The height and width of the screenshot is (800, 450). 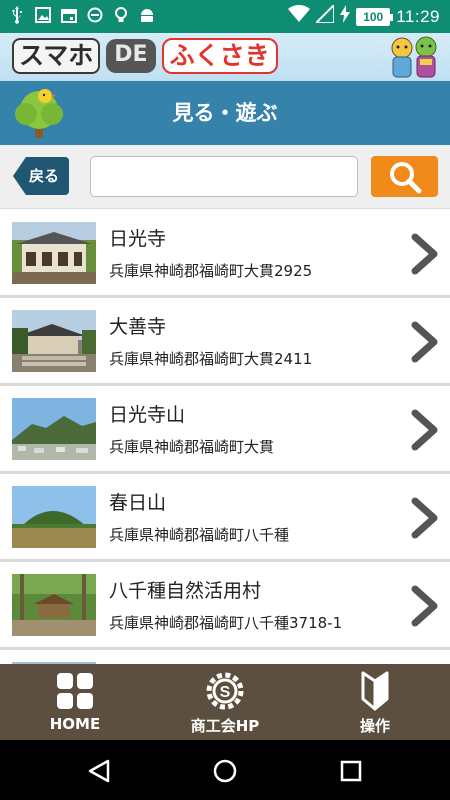 What do you see at coordinates (131, 56) in the screenshot?
I see `logo-part-de: DE` at bounding box center [131, 56].